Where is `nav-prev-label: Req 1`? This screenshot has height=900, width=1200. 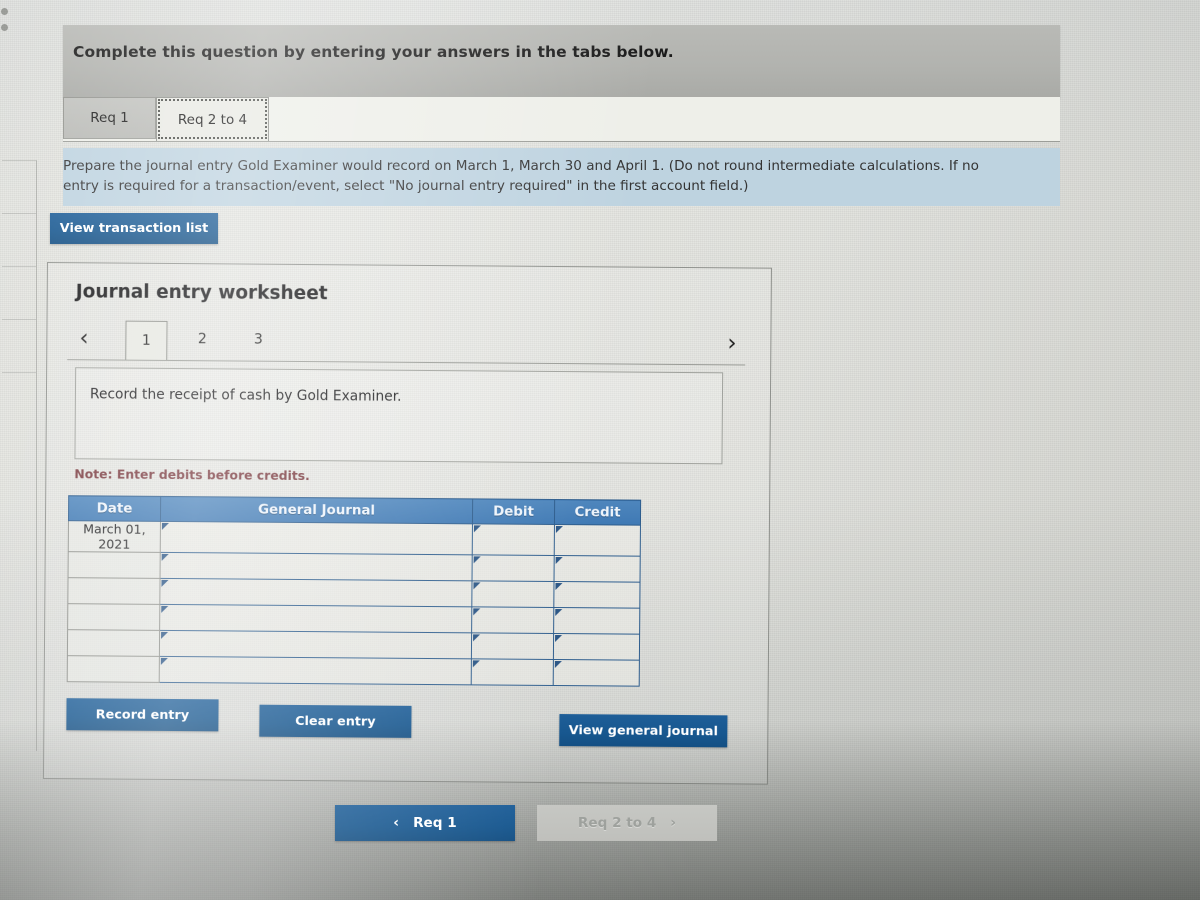
nav-prev-label: Req 1 is located at coordinates (435, 823).